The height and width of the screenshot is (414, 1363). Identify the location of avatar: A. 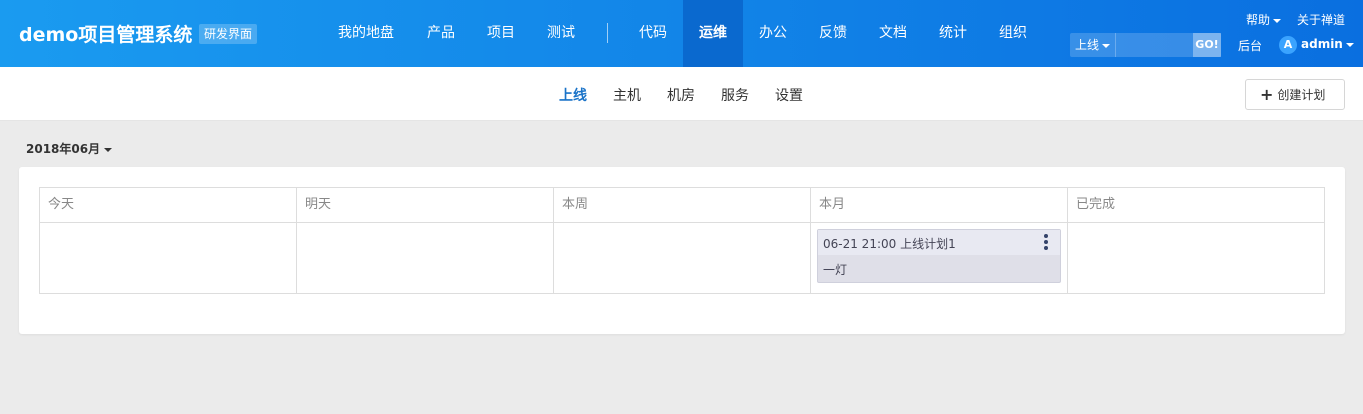
(1288, 45).